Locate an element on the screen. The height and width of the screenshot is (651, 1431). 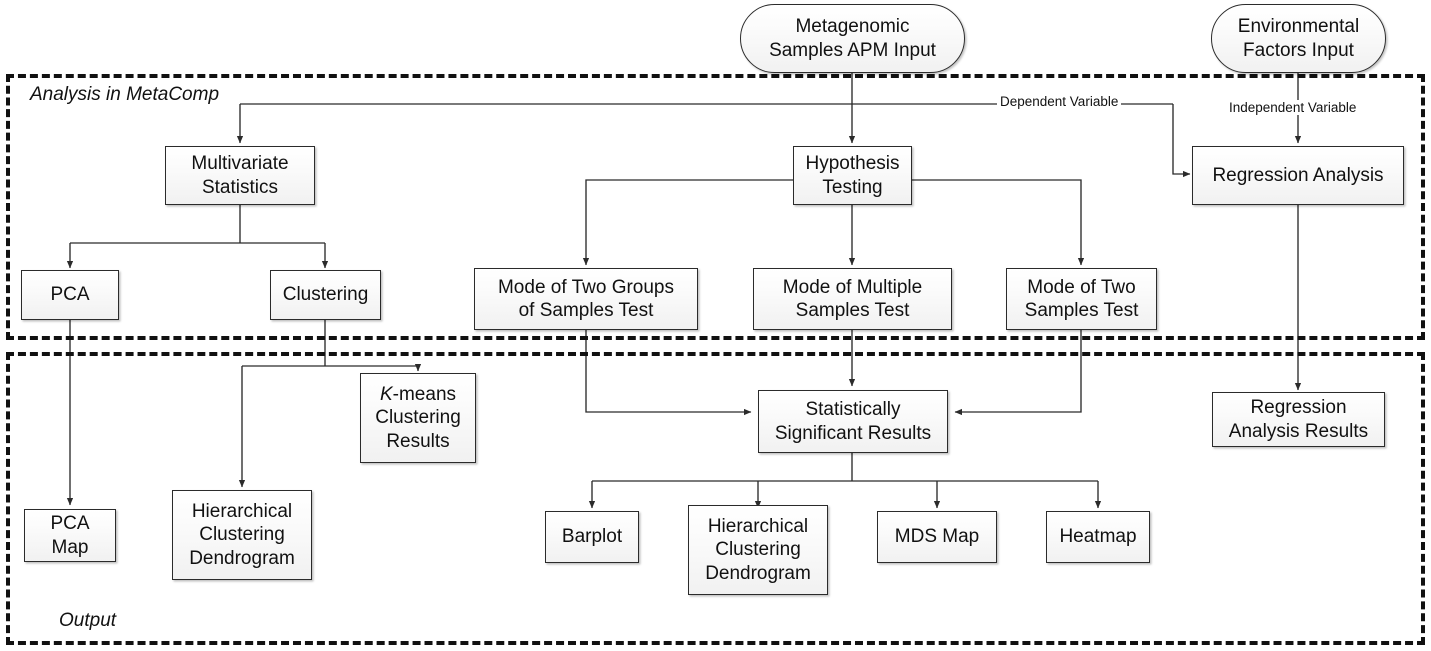
edge-dependent-to-regression is located at coordinates (1181, 141).